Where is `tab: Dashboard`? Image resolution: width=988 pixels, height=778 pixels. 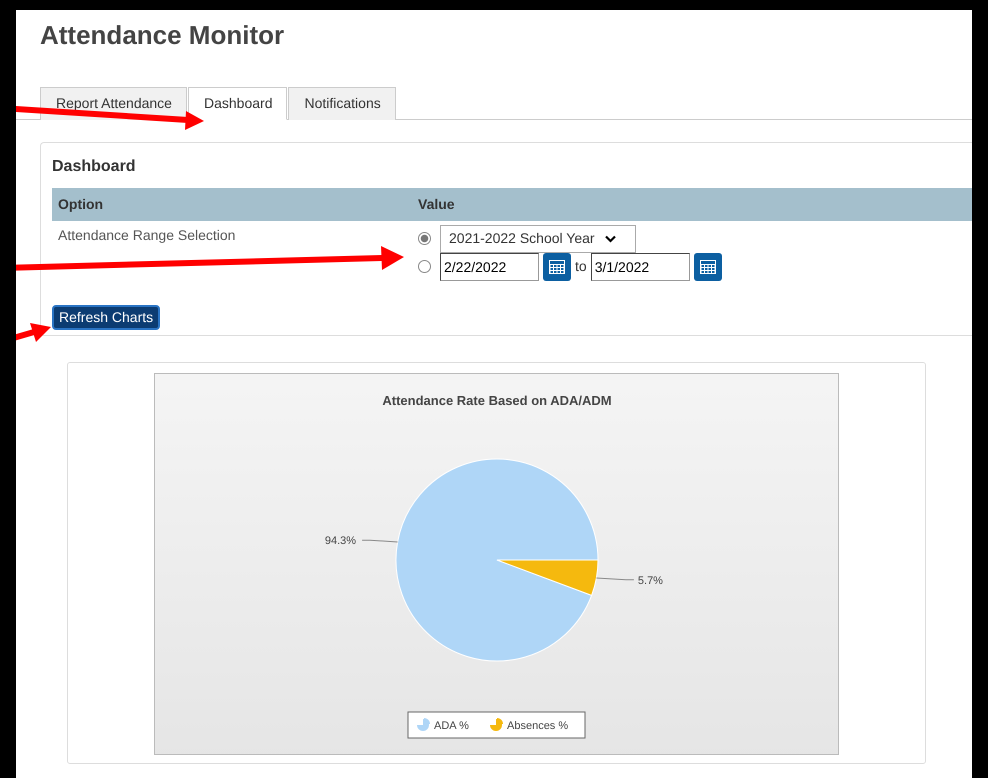 tab: Dashboard is located at coordinates (238, 103).